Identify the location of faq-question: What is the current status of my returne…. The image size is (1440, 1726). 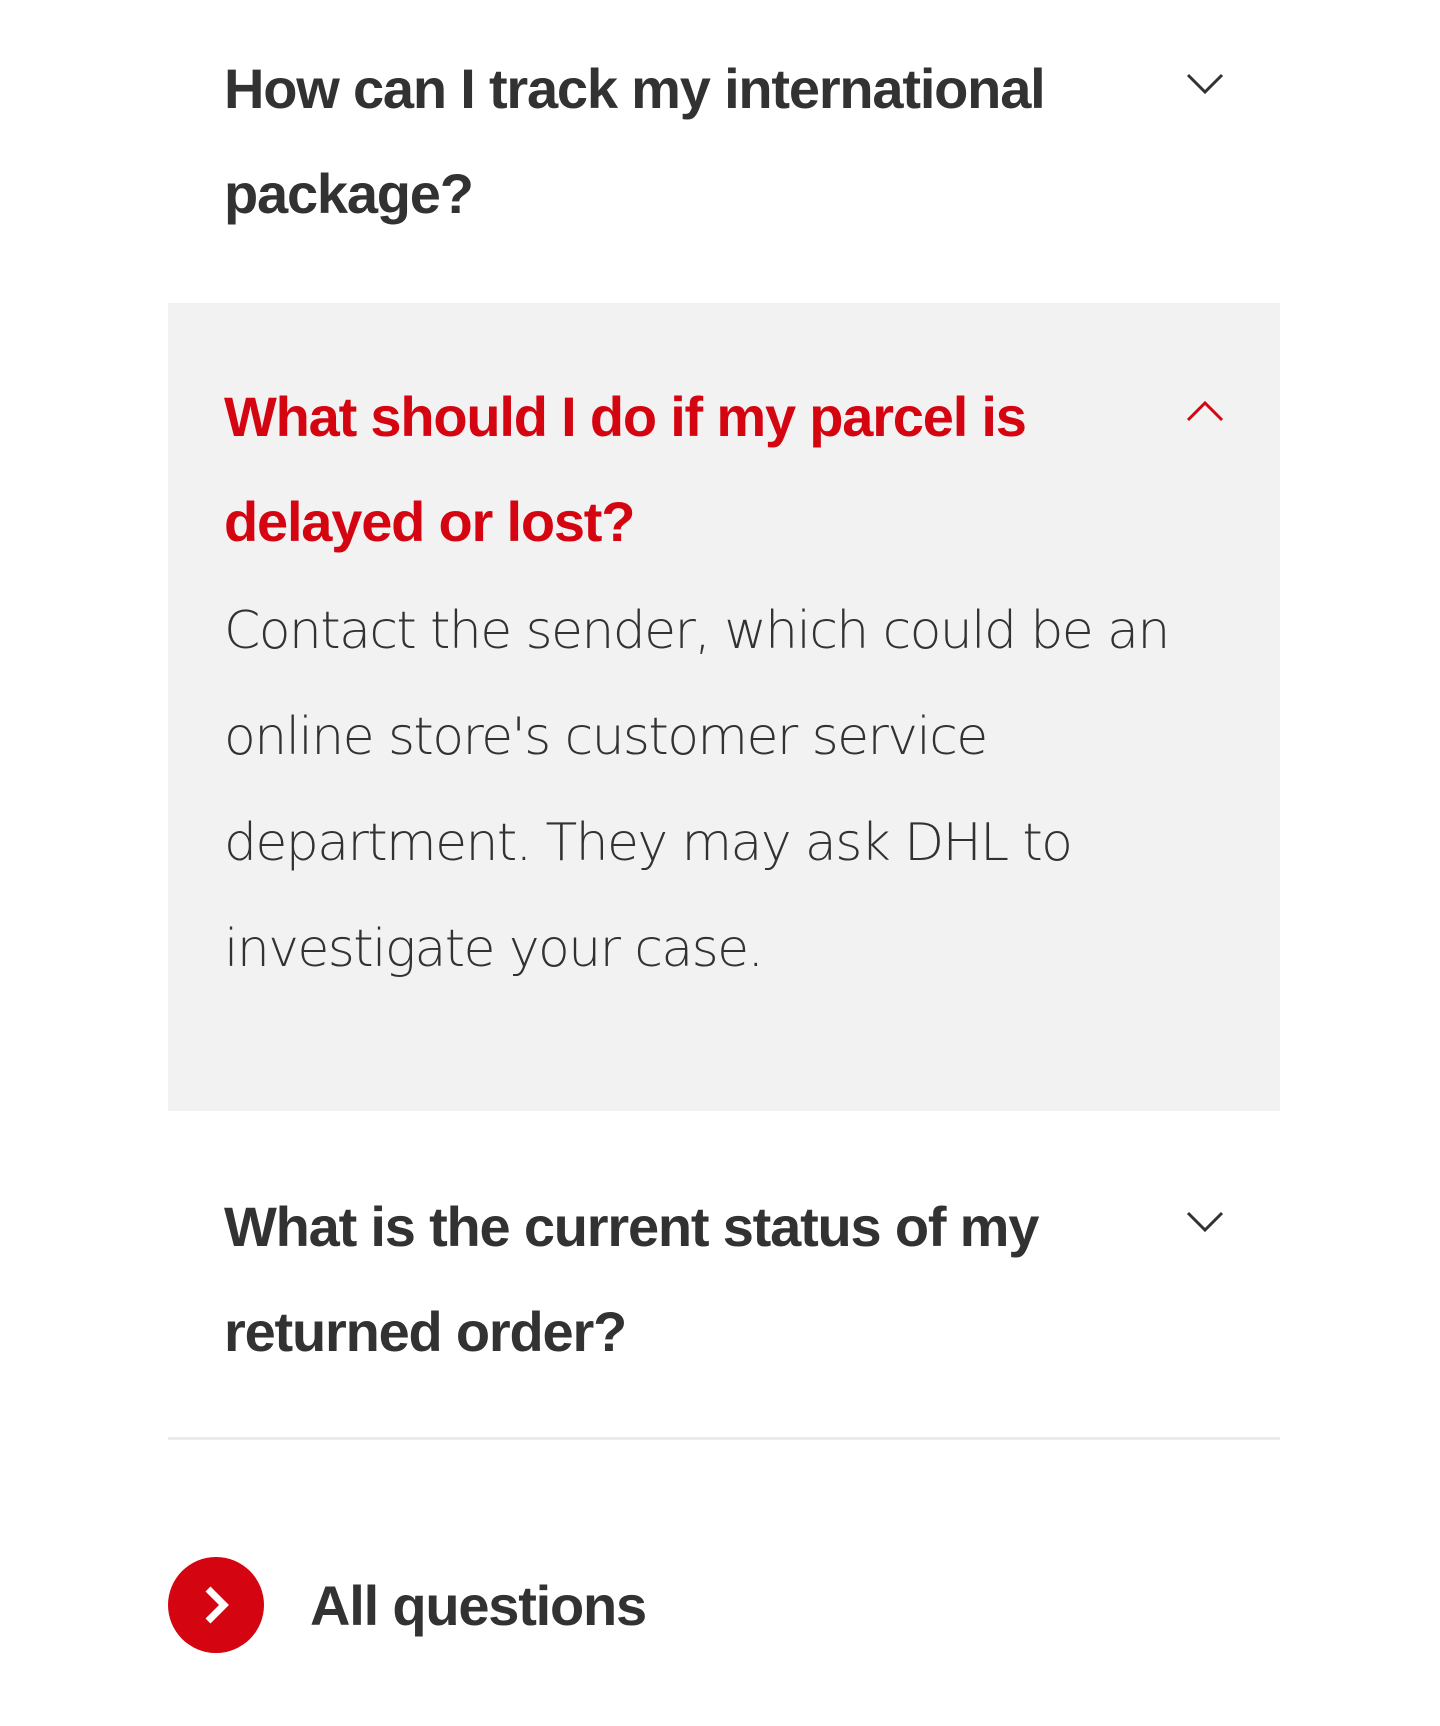
(654, 1247).